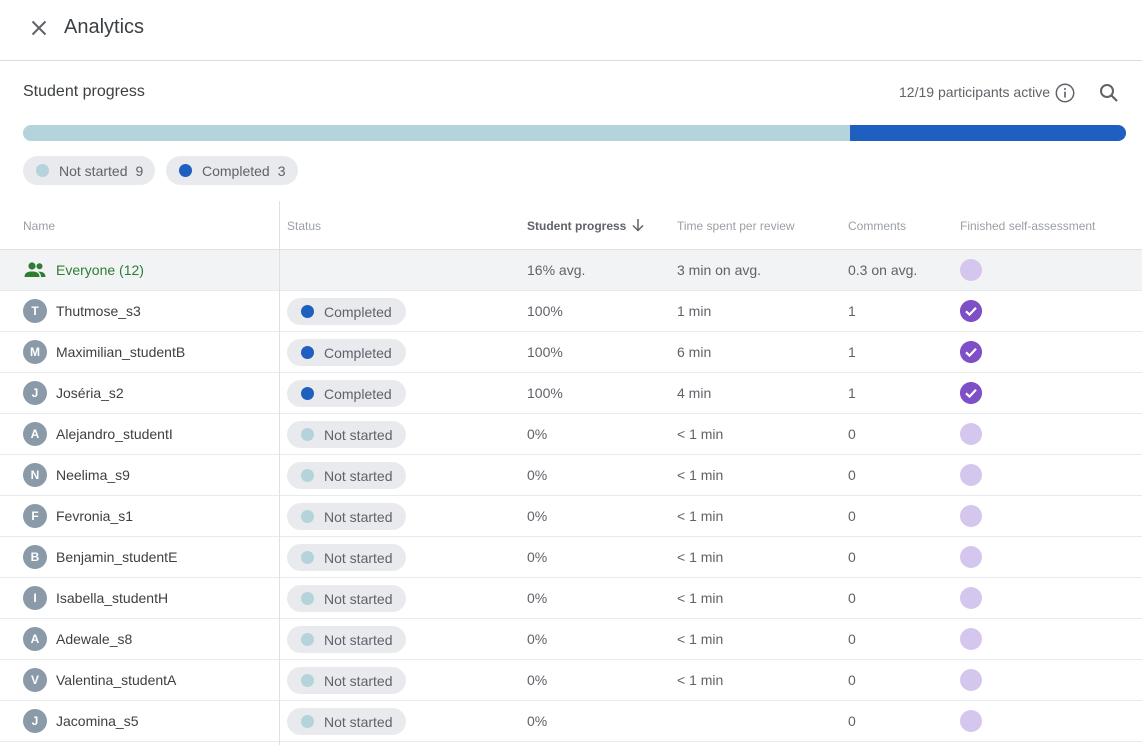 This screenshot has width=1142, height=745. I want to click on student-name: Maximilian_studentB, so click(120, 352).